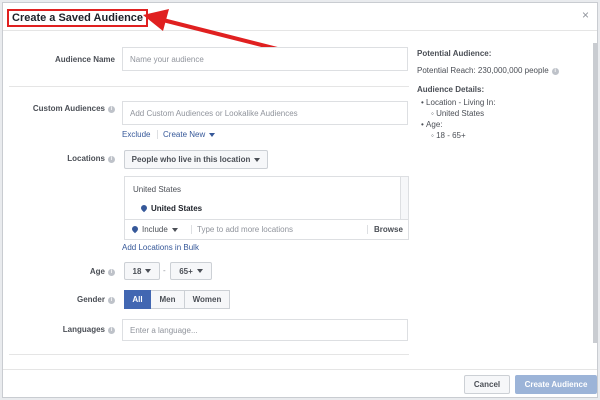 This screenshot has height=400, width=600. What do you see at coordinates (585, 15) in the screenshot?
I see `close-icon: ×` at bounding box center [585, 15].